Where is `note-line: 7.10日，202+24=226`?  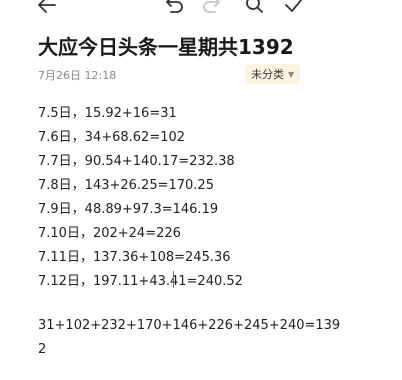 note-line: 7.10日，202+24=226 is located at coordinates (109, 233).